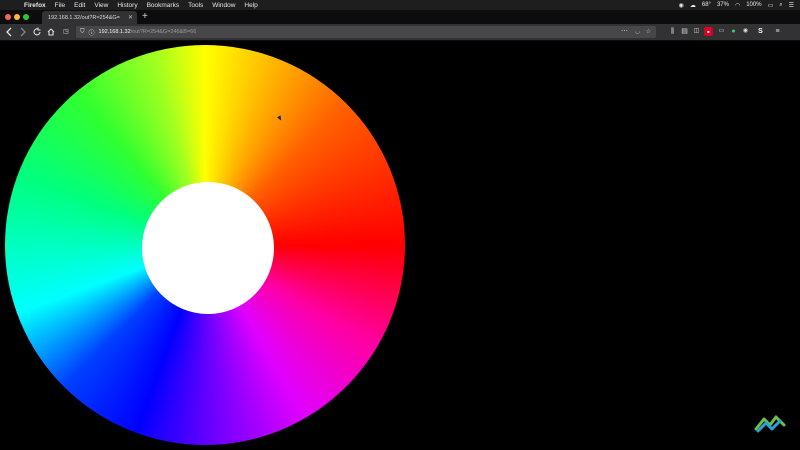 This screenshot has width=800, height=450. I want to click on menu-file: File, so click(60, 5).